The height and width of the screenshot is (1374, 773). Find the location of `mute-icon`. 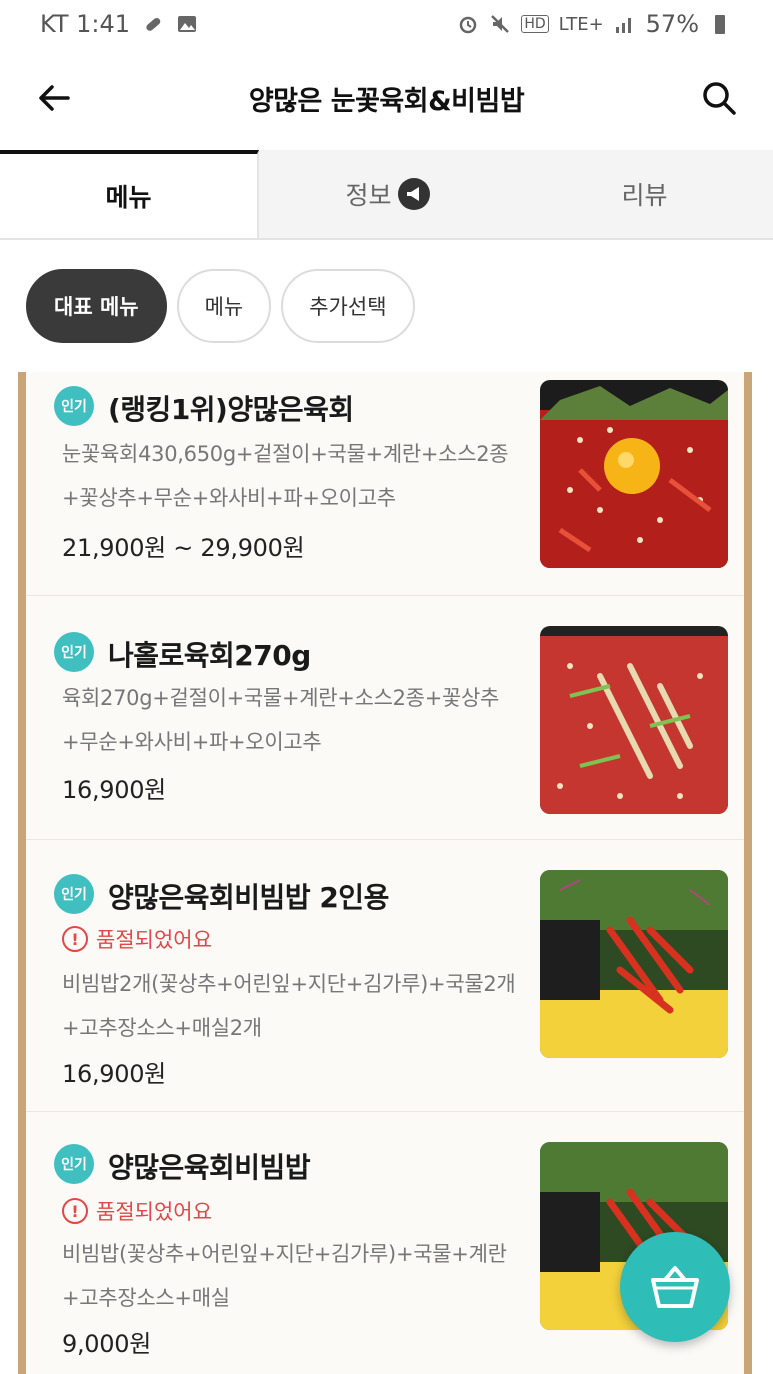

mute-icon is located at coordinates (500, 24).